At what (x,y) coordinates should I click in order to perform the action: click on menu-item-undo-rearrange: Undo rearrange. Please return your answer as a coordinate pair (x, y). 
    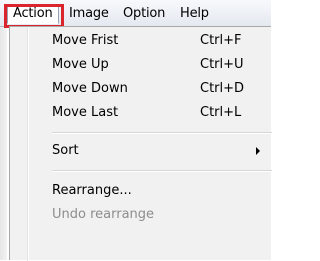
    Looking at the image, I should click on (141, 215).